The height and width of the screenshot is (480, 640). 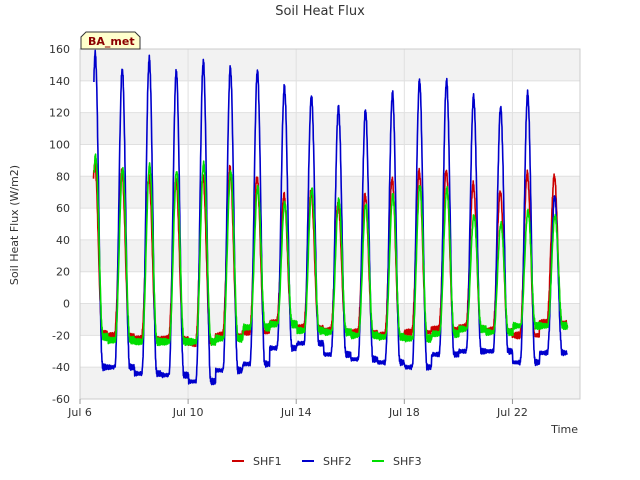 I want to click on x-tick-label: Jul 22, so click(x=512, y=412).